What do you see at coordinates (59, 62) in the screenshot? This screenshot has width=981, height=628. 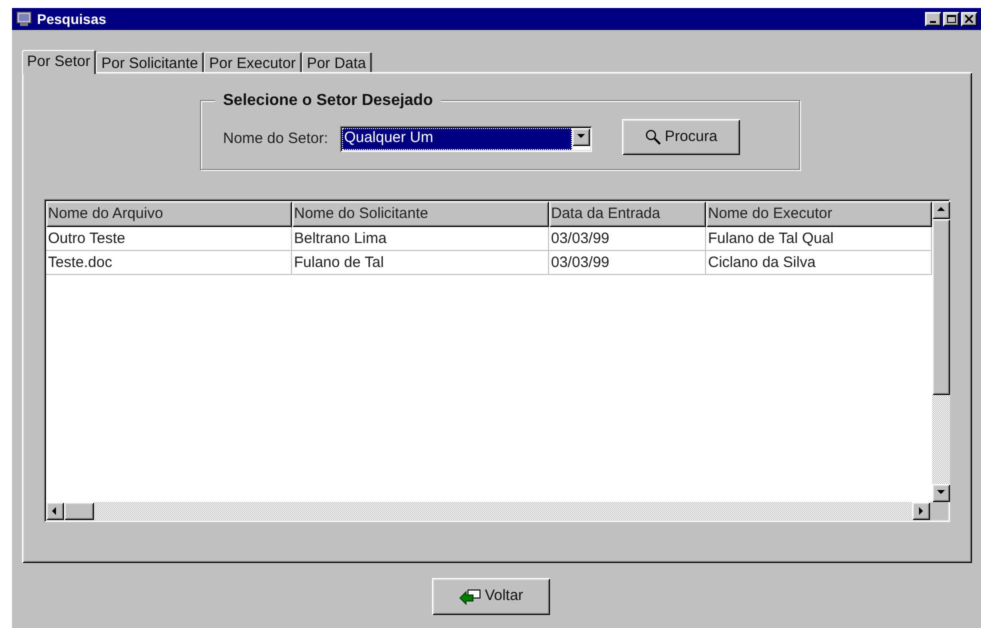 I see `tab: Por Setor` at bounding box center [59, 62].